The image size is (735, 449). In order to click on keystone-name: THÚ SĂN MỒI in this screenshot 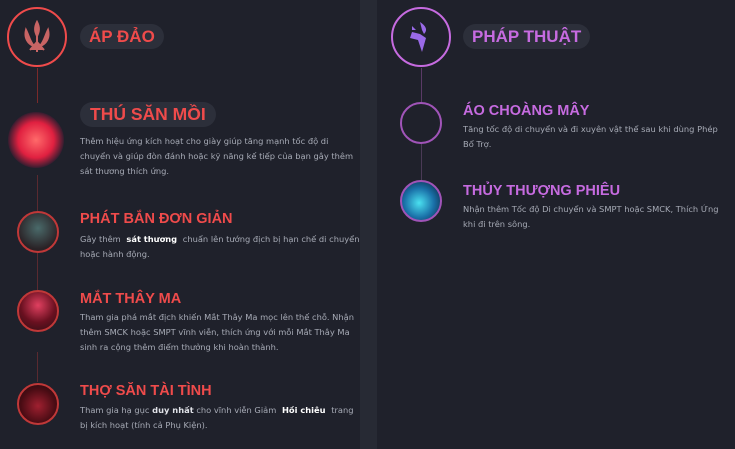, I will do `click(148, 114)`.